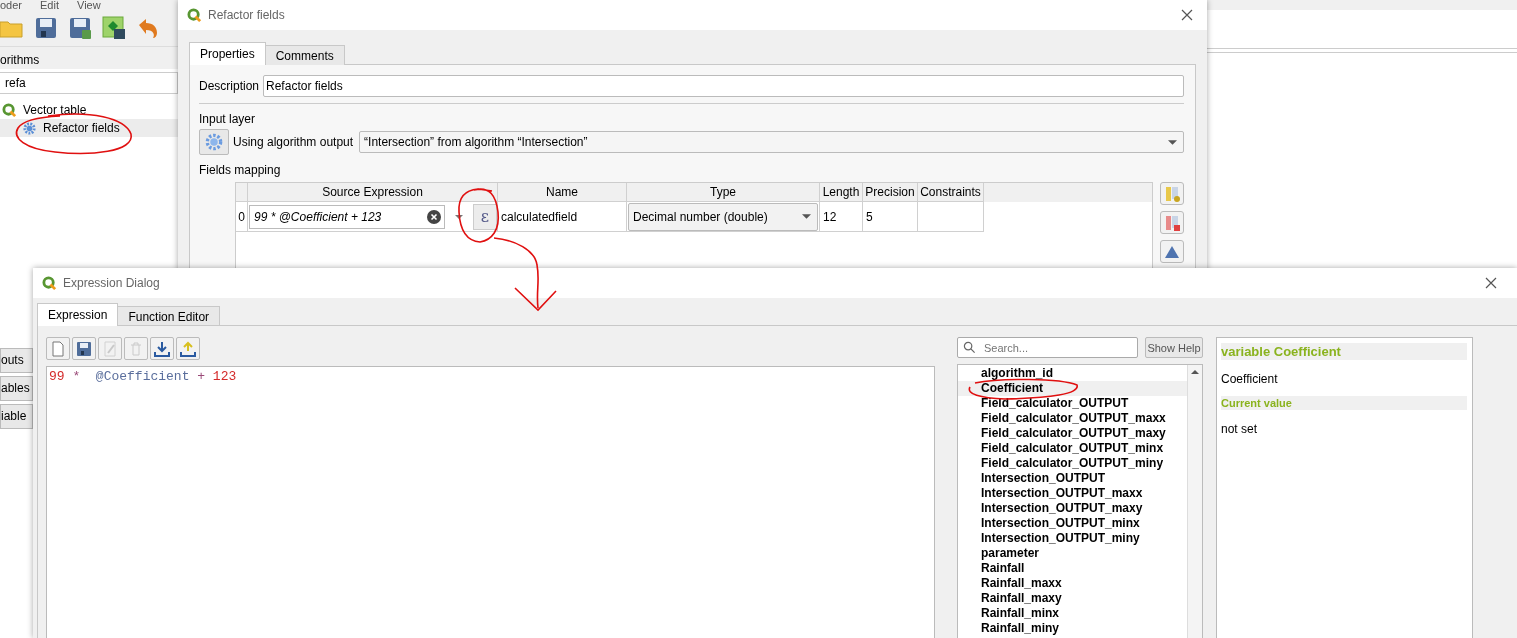  What do you see at coordinates (1072, 418) in the screenshot?
I see `list-item: Field_calculator_OUTPUT_maxx` at bounding box center [1072, 418].